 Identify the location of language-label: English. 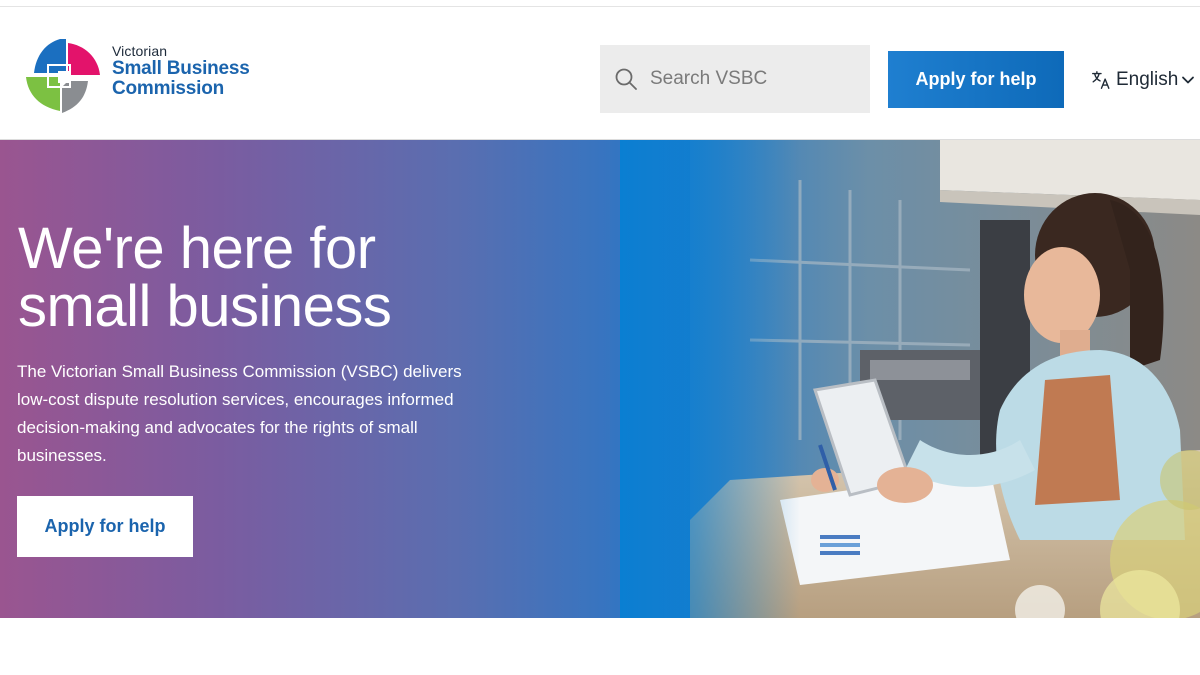
(1147, 79).